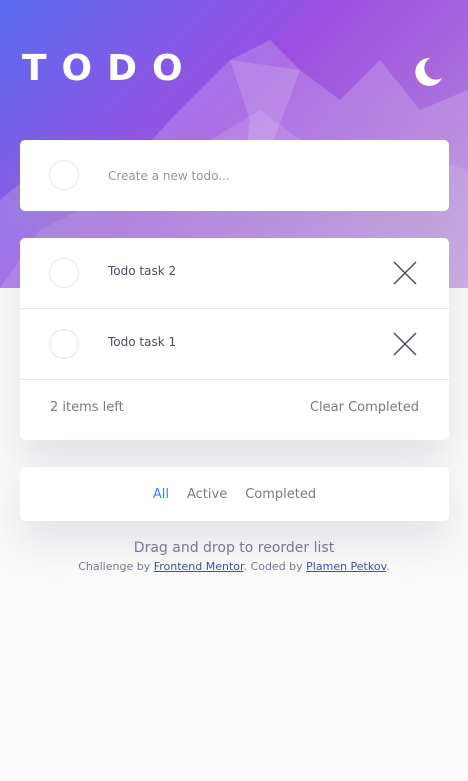  Describe the element at coordinates (234, 344) in the screenshot. I see `todo-item: Todo task 1` at that location.